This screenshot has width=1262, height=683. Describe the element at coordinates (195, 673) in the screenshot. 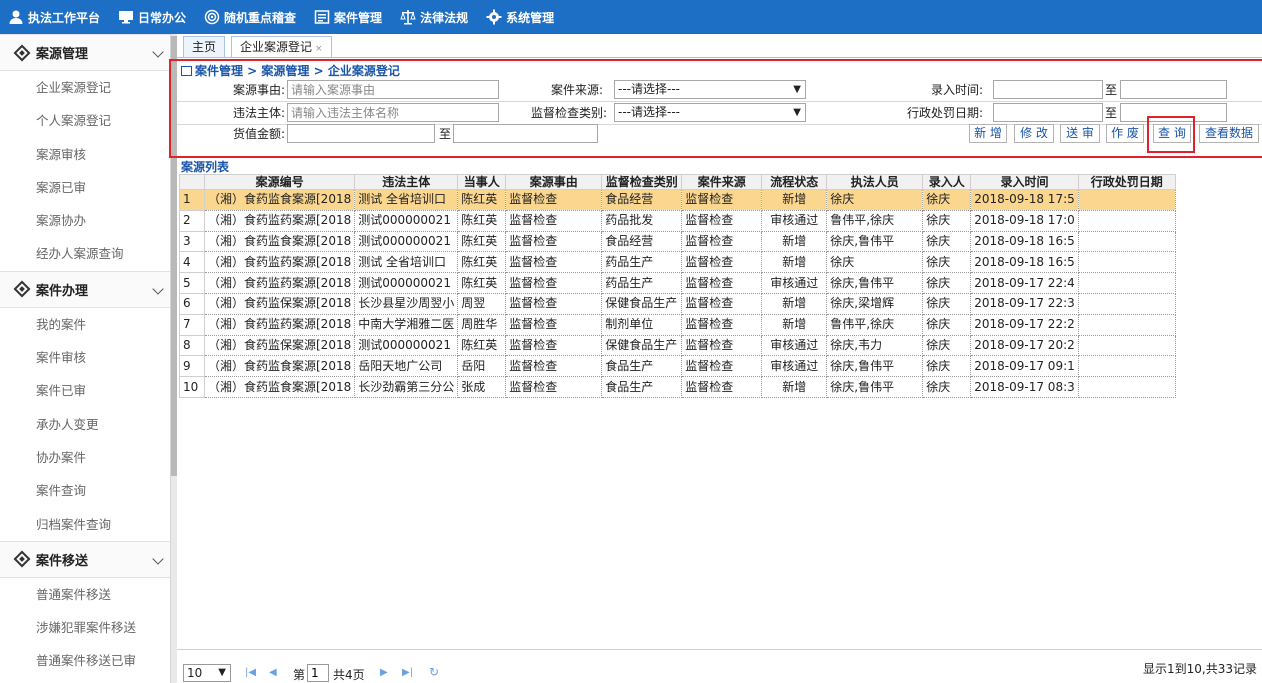

I see `page-size-value: 10` at that location.